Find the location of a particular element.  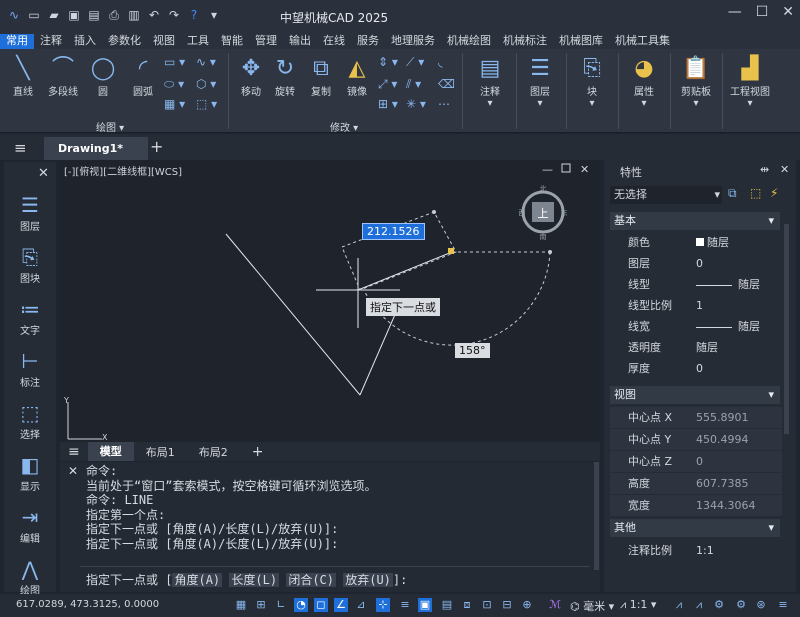

selection-dropdown: 无选择 ▾ is located at coordinates (666, 195).